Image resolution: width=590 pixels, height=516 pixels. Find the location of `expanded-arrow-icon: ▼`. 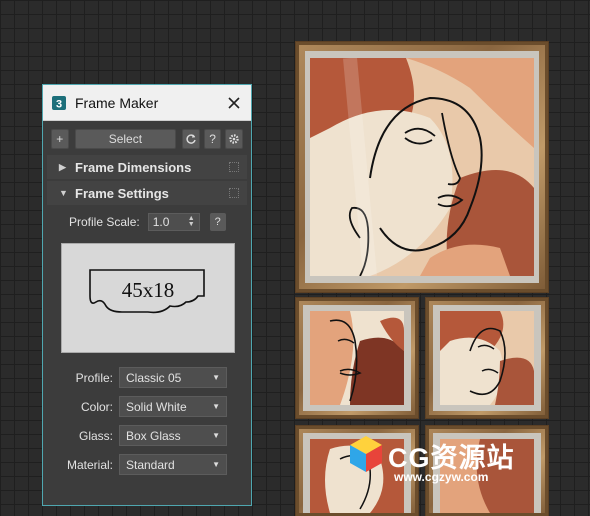

expanded-arrow-icon: ▼ is located at coordinates (63, 193).